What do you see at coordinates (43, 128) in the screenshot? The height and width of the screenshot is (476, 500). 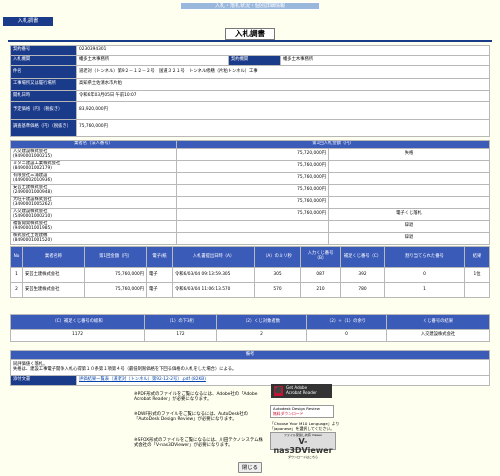 I see `info-label: 調査基準価格（円）（税抜き）` at bounding box center [43, 128].